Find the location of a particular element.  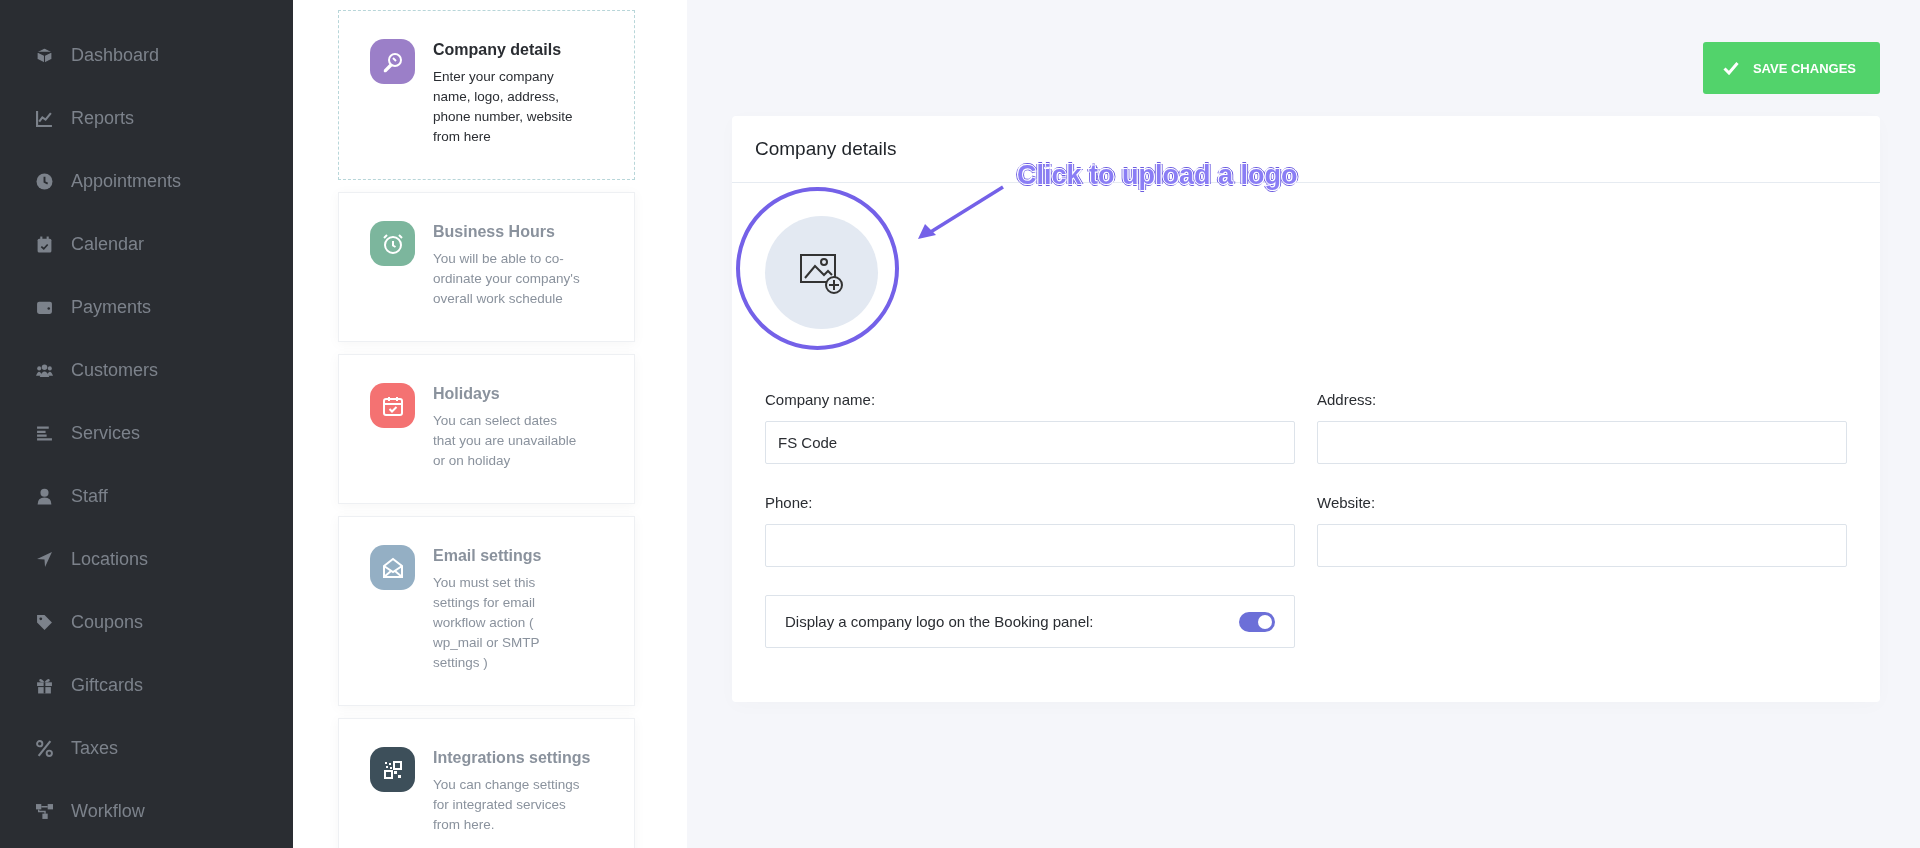

toggle-switch is located at coordinates (1257, 621).